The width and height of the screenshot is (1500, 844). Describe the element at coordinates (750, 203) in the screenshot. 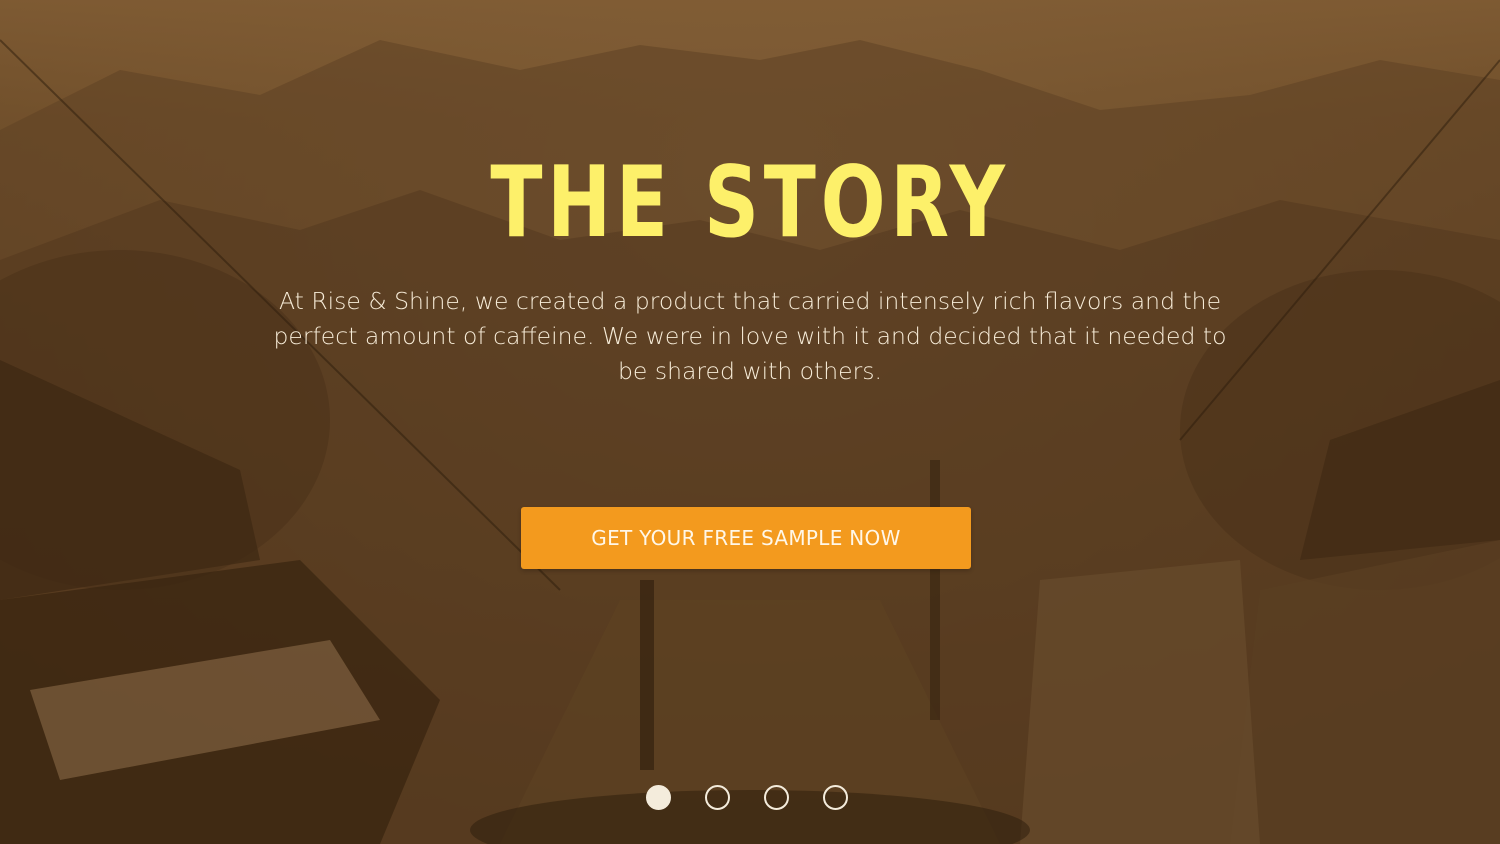

I see `page-title: THE STORY` at that location.